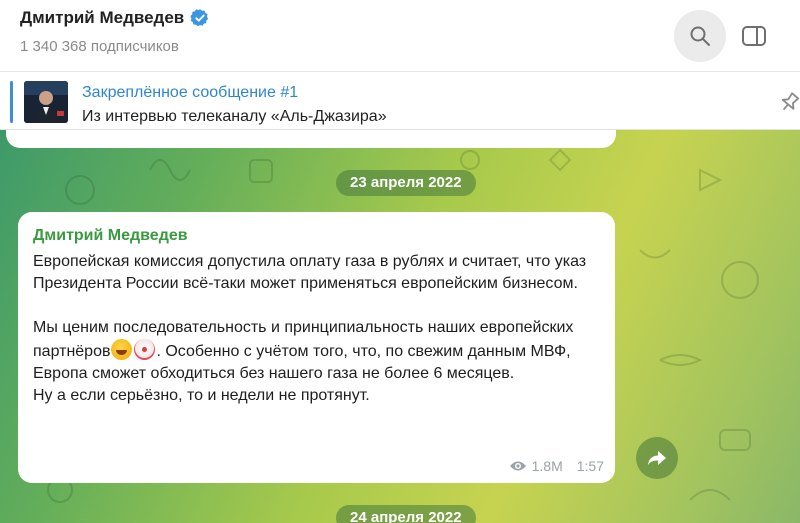  I want to click on pinned-title: Закреплённое сообщение #1, so click(190, 92).